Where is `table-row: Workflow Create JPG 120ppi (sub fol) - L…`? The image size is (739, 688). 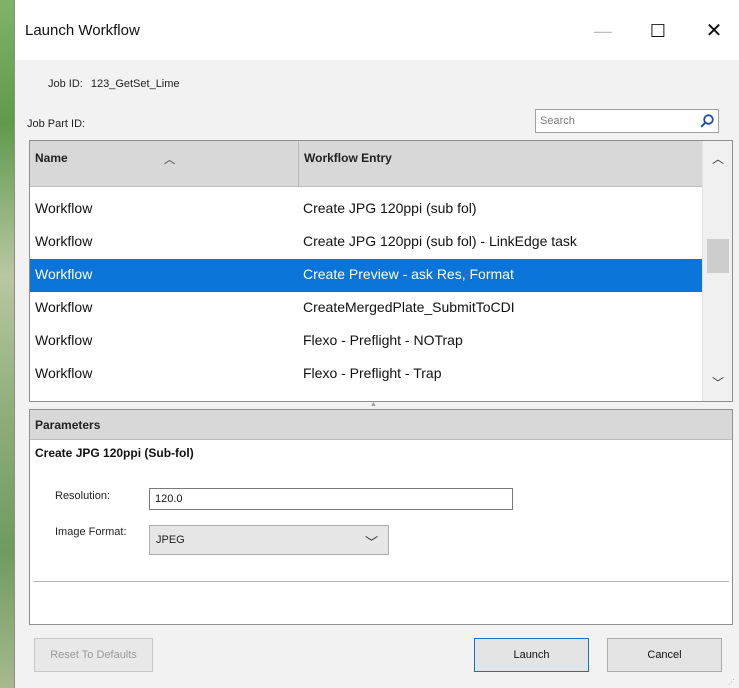 table-row: Workflow Create JPG 120ppi (sub fol) - L… is located at coordinates (366, 242).